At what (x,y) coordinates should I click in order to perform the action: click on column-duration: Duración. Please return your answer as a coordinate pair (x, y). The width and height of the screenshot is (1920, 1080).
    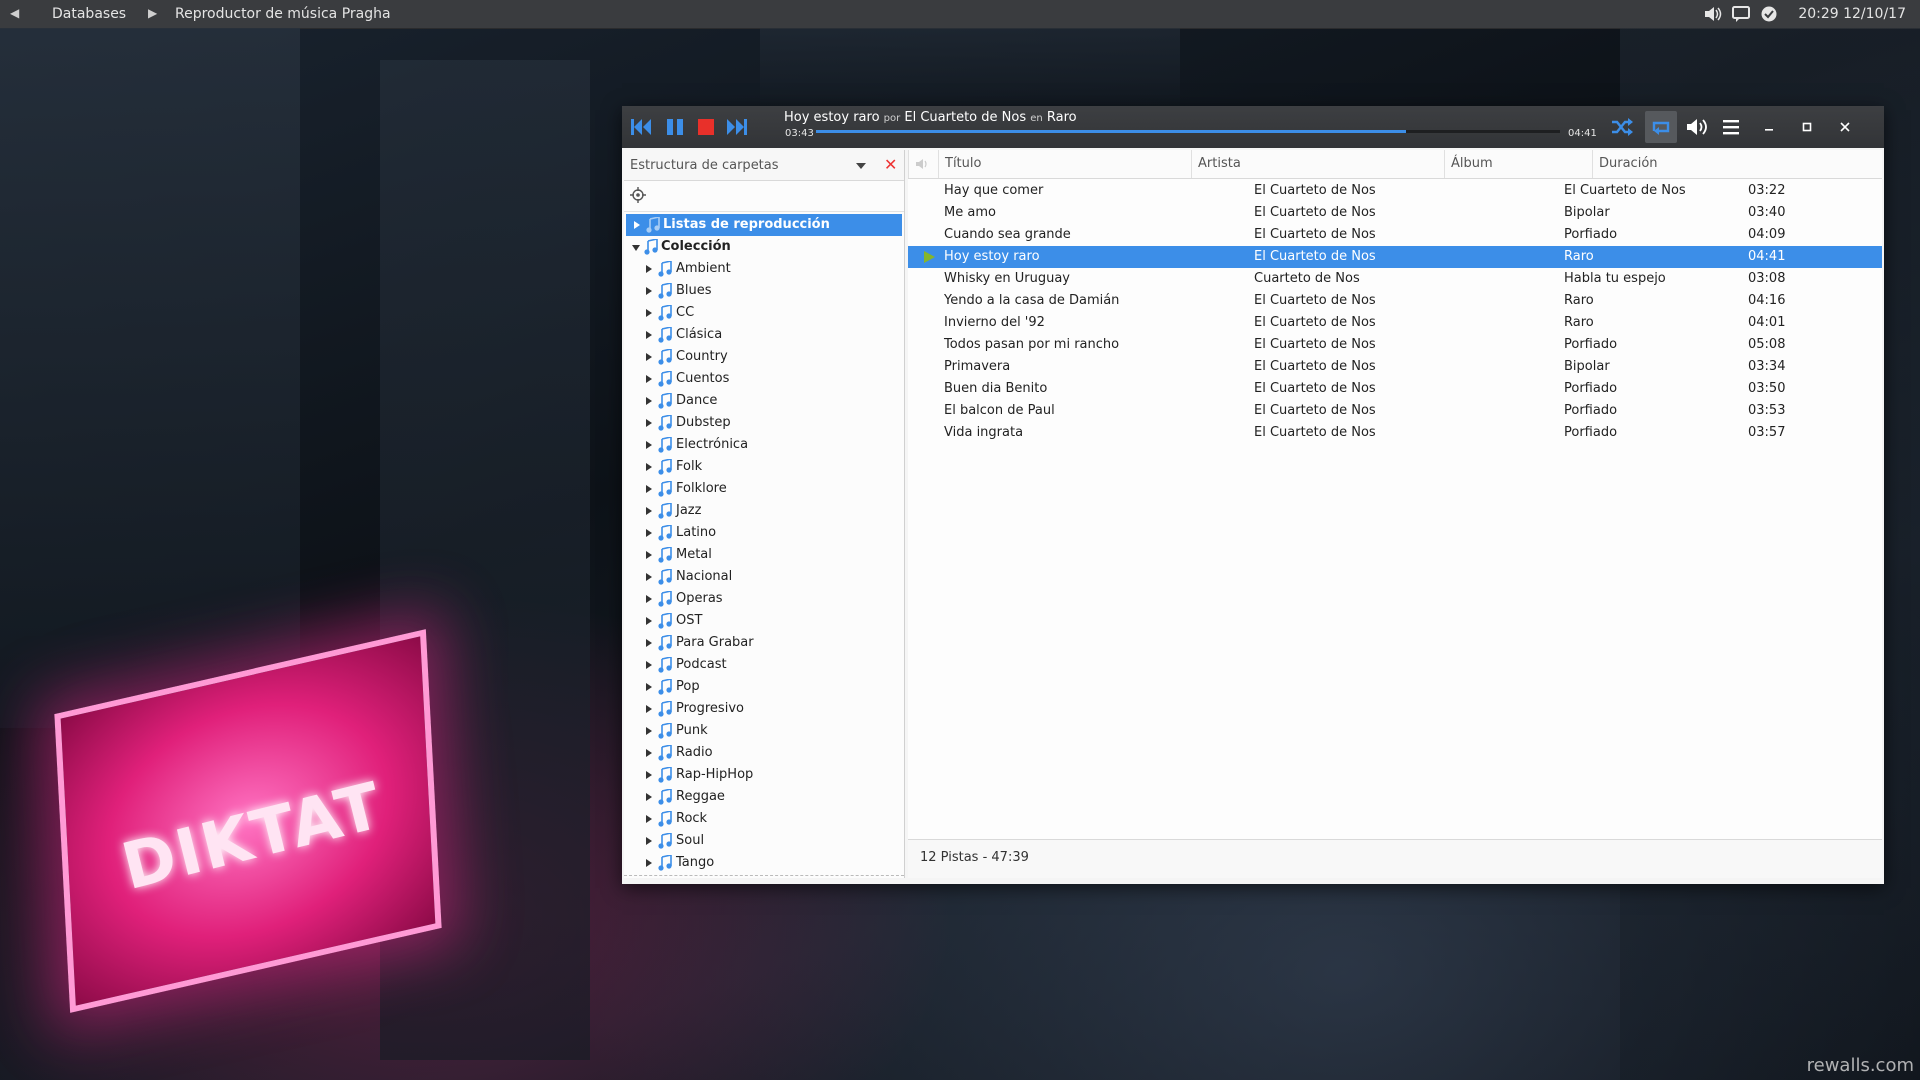
    Looking at the image, I should click on (1737, 164).